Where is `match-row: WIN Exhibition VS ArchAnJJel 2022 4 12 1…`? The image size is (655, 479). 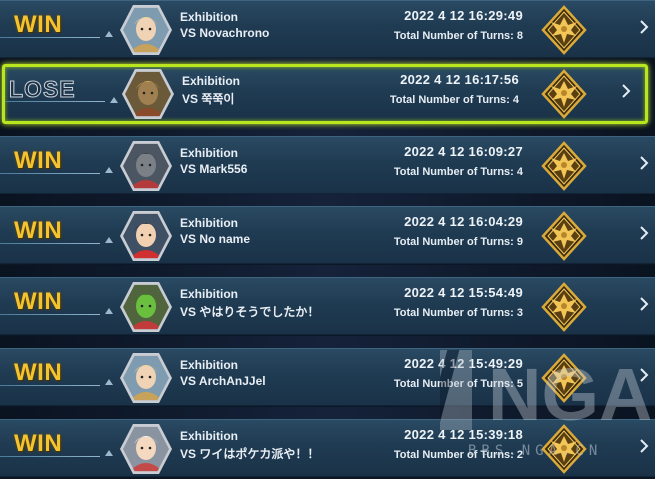
match-row: WIN Exhibition VS ArchAnJJel 2022 4 12 1… is located at coordinates (327, 377).